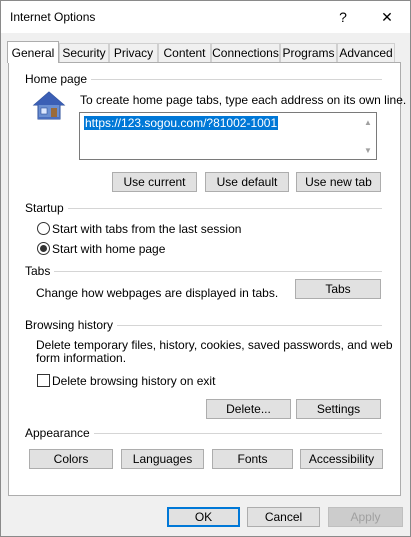  What do you see at coordinates (154, 182) in the screenshot?
I see `use-current-button: Use current` at bounding box center [154, 182].